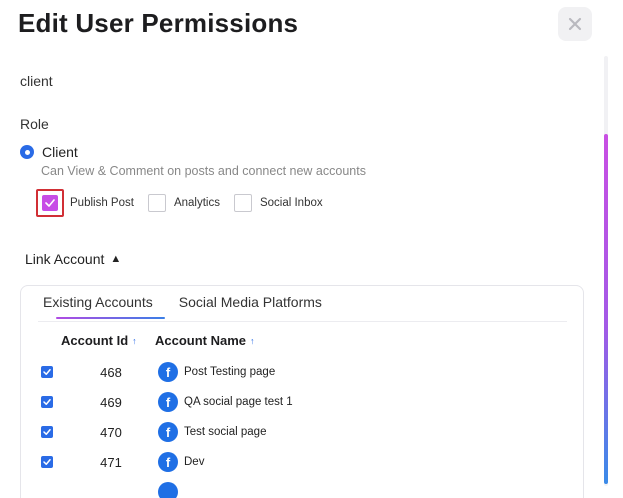 Image resolution: width=623 pixels, height=498 pixels. What do you see at coordinates (291, 203) in the screenshot?
I see `social-inbox-label: Social Inbox` at bounding box center [291, 203].